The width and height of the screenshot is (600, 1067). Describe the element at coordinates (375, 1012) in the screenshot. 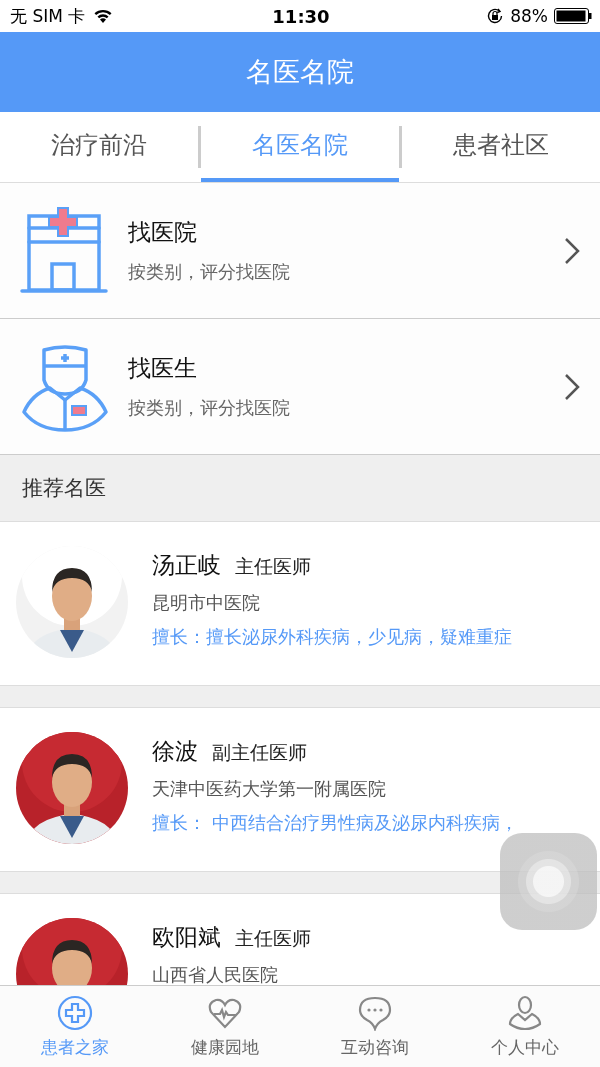

I see `chat-icon` at that location.